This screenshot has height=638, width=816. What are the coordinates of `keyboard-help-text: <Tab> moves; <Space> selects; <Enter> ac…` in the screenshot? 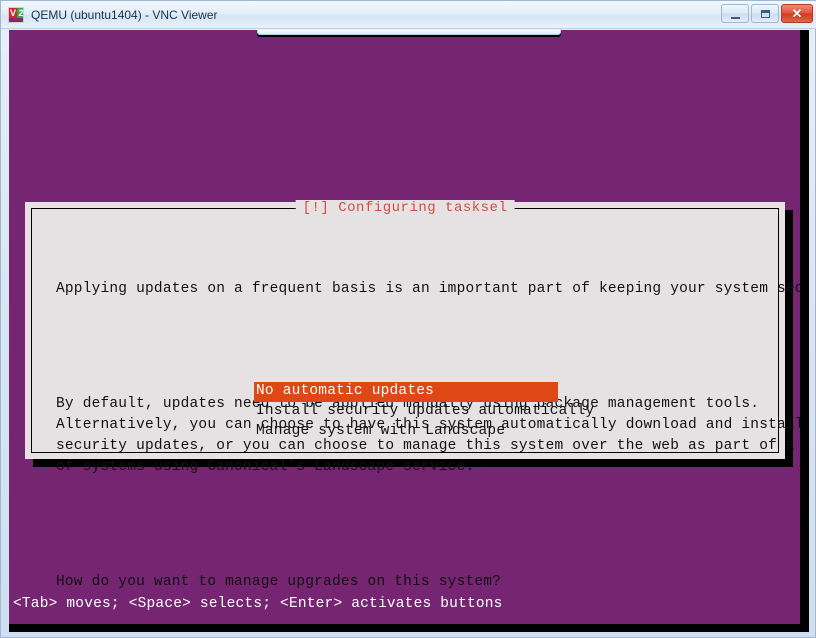 It's located at (258, 604).